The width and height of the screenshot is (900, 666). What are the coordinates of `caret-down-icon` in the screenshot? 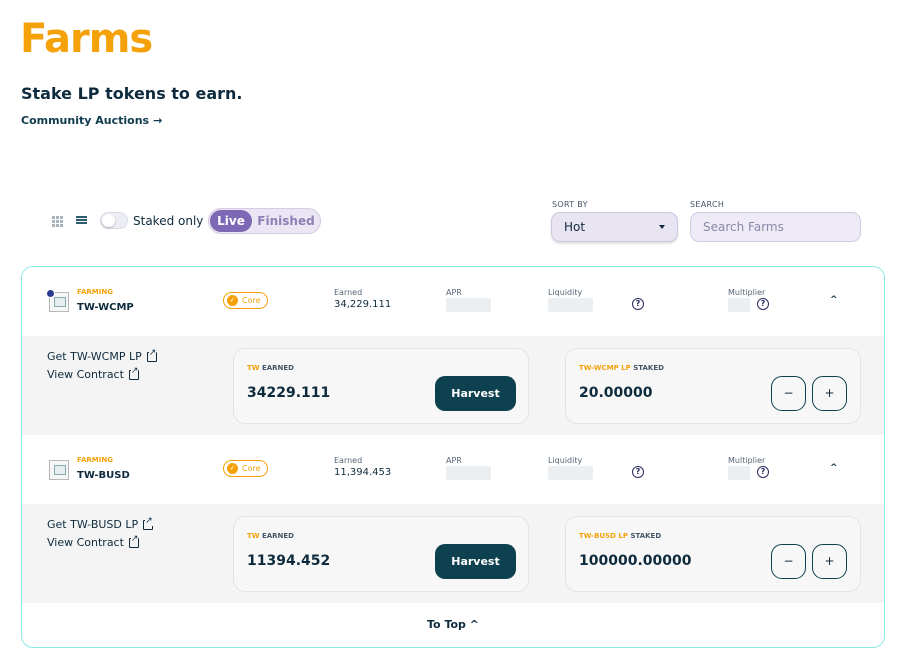 It's located at (662, 227).